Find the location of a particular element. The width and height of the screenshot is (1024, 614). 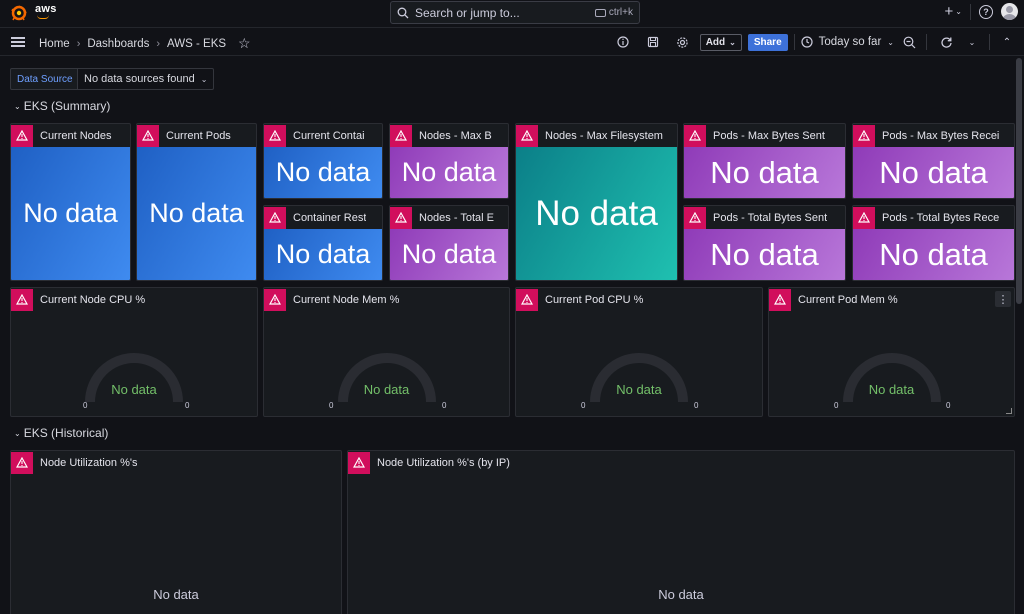

resize-handle-icon is located at coordinates (1009, 411).